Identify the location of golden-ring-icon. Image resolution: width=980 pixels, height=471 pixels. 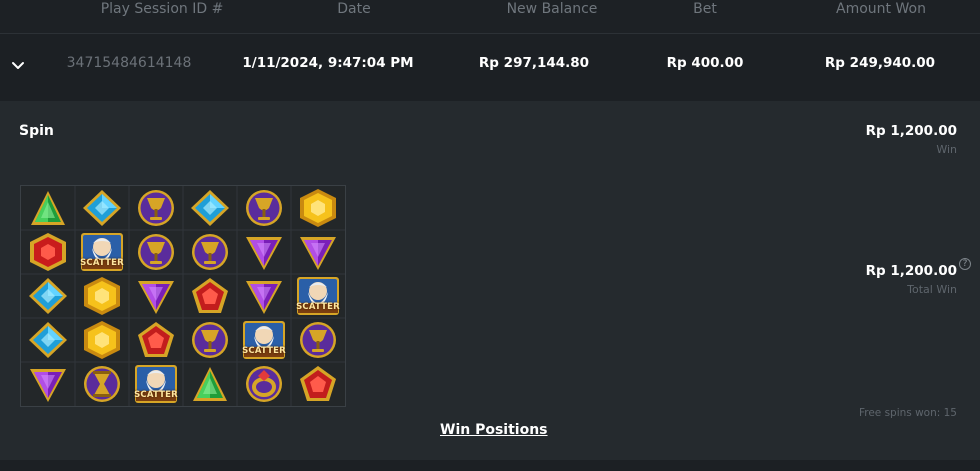
(264, 384).